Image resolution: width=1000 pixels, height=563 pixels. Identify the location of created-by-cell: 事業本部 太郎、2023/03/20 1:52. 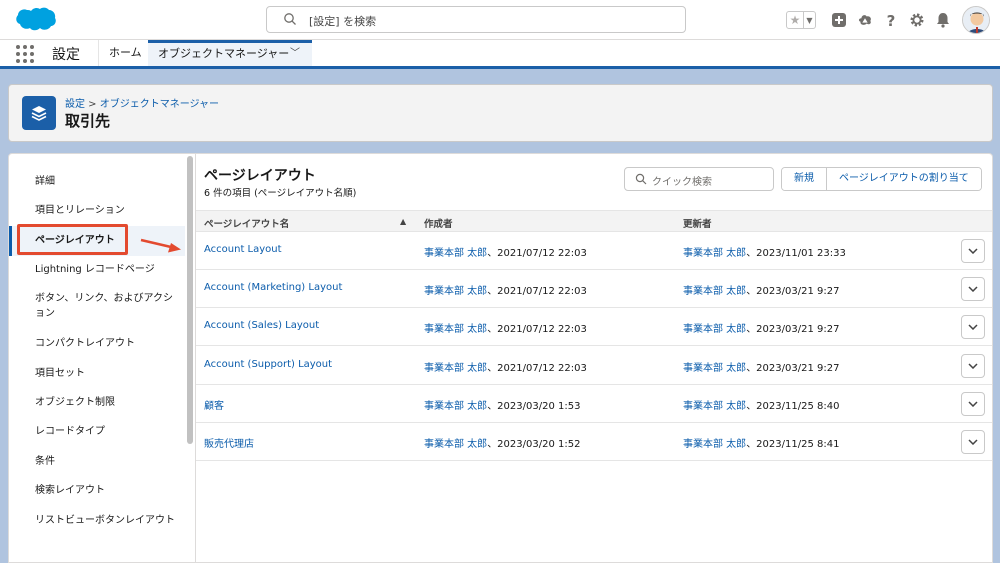
(502, 442).